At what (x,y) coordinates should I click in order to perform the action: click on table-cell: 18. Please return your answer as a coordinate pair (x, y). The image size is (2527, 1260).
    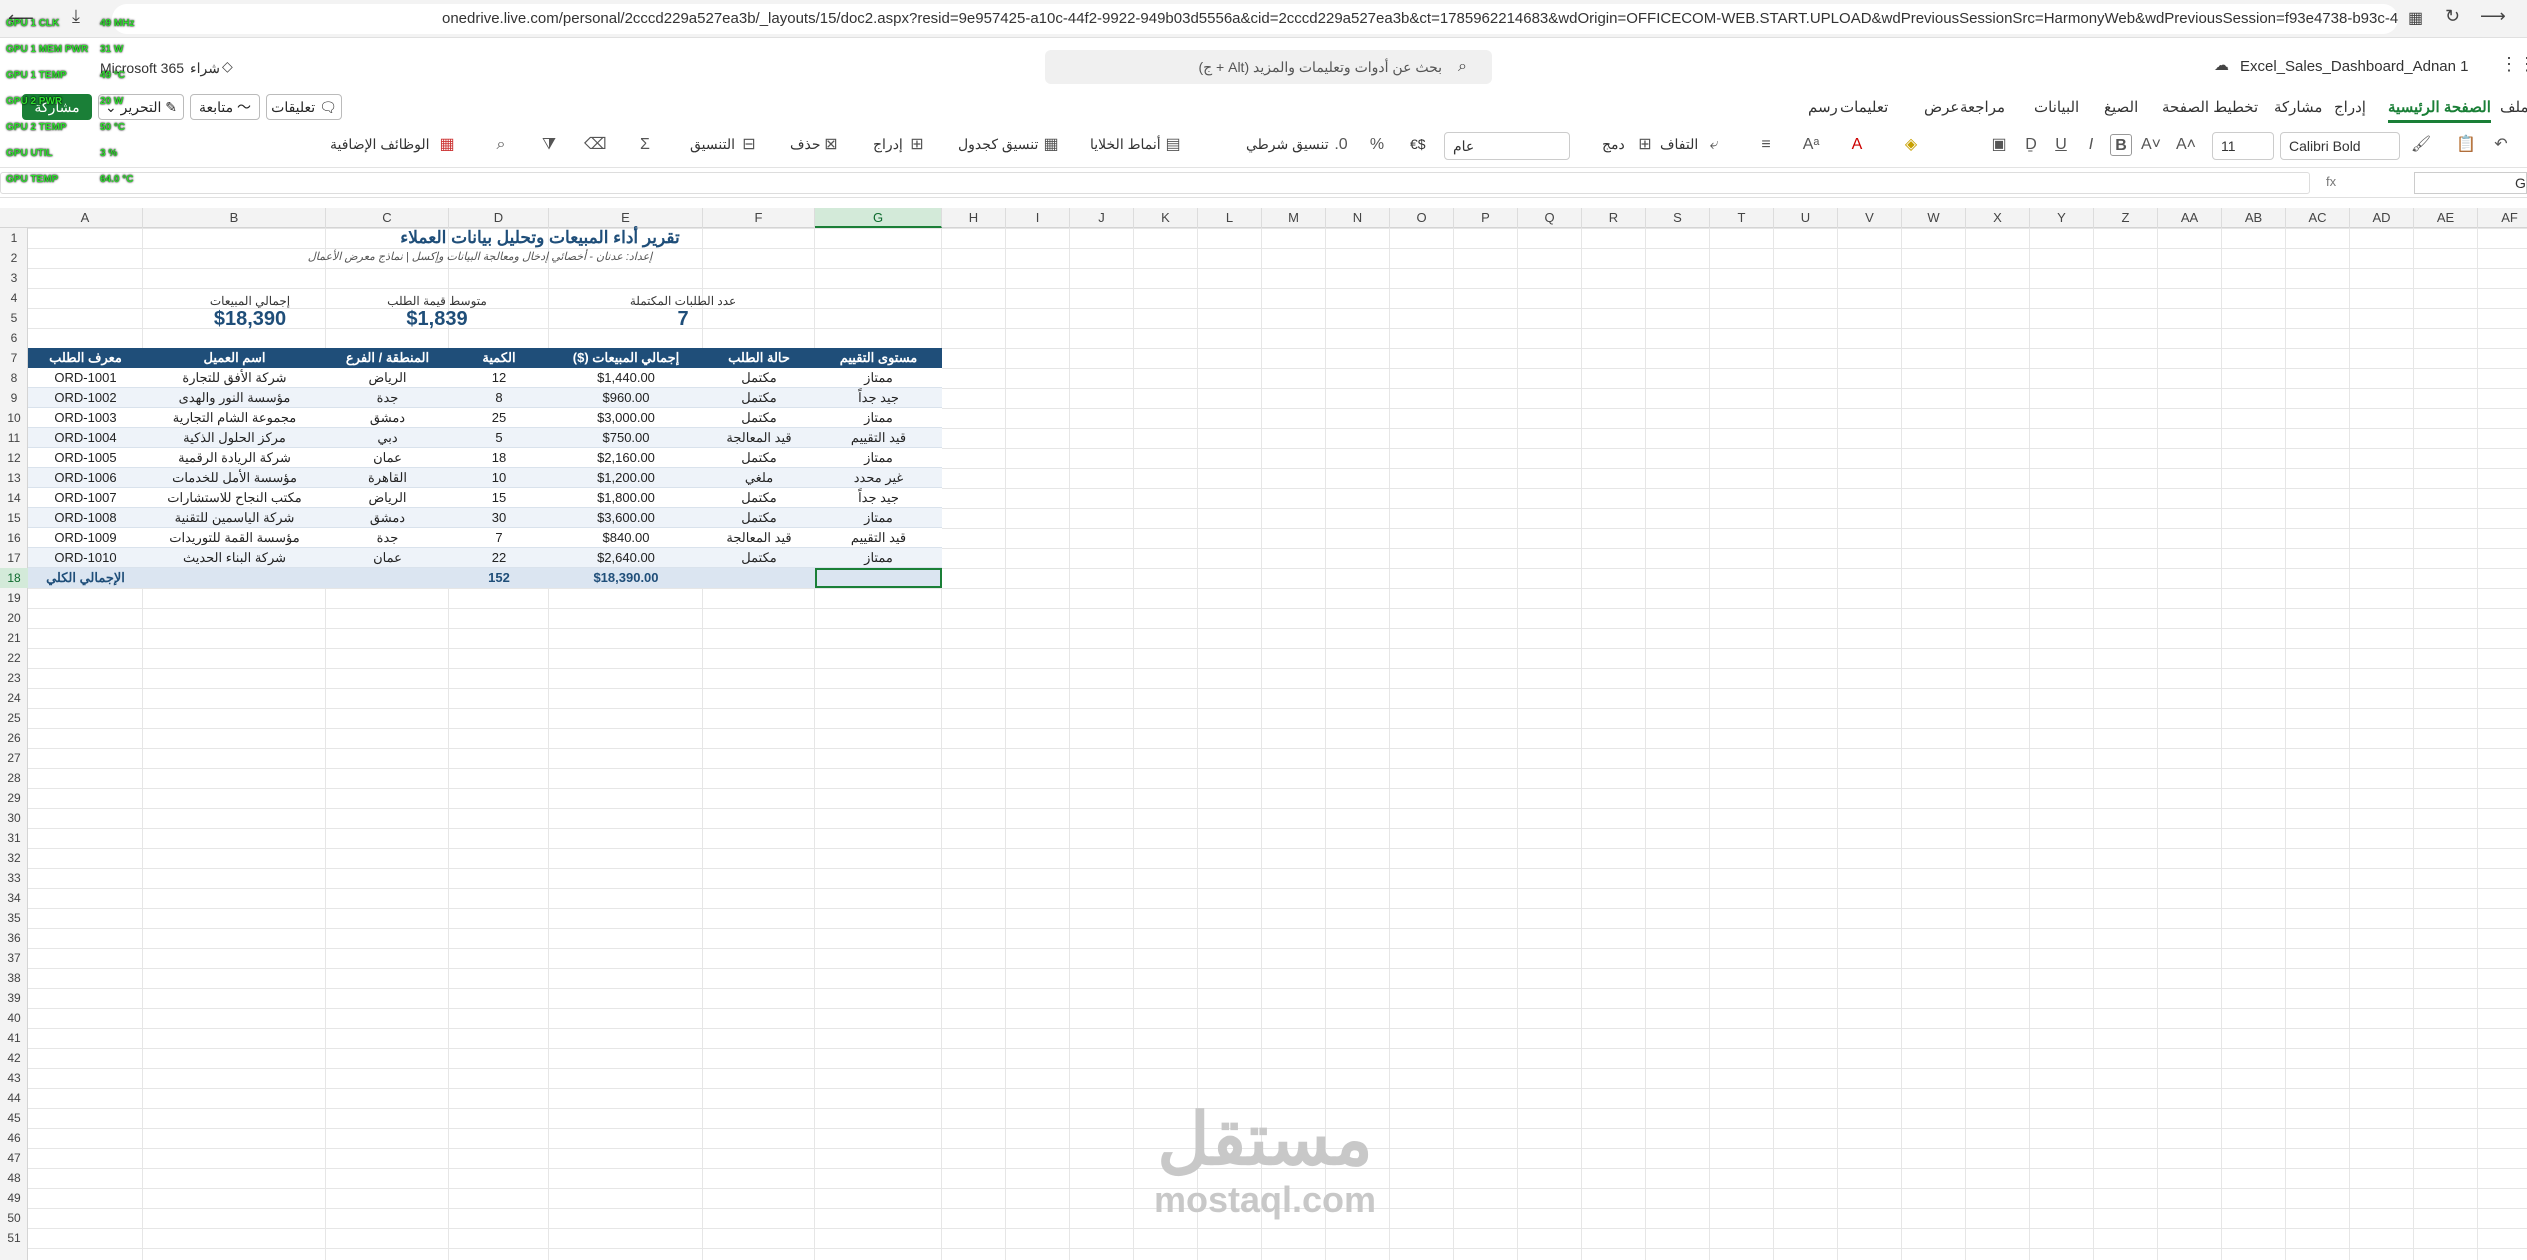
    Looking at the image, I should click on (499, 458).